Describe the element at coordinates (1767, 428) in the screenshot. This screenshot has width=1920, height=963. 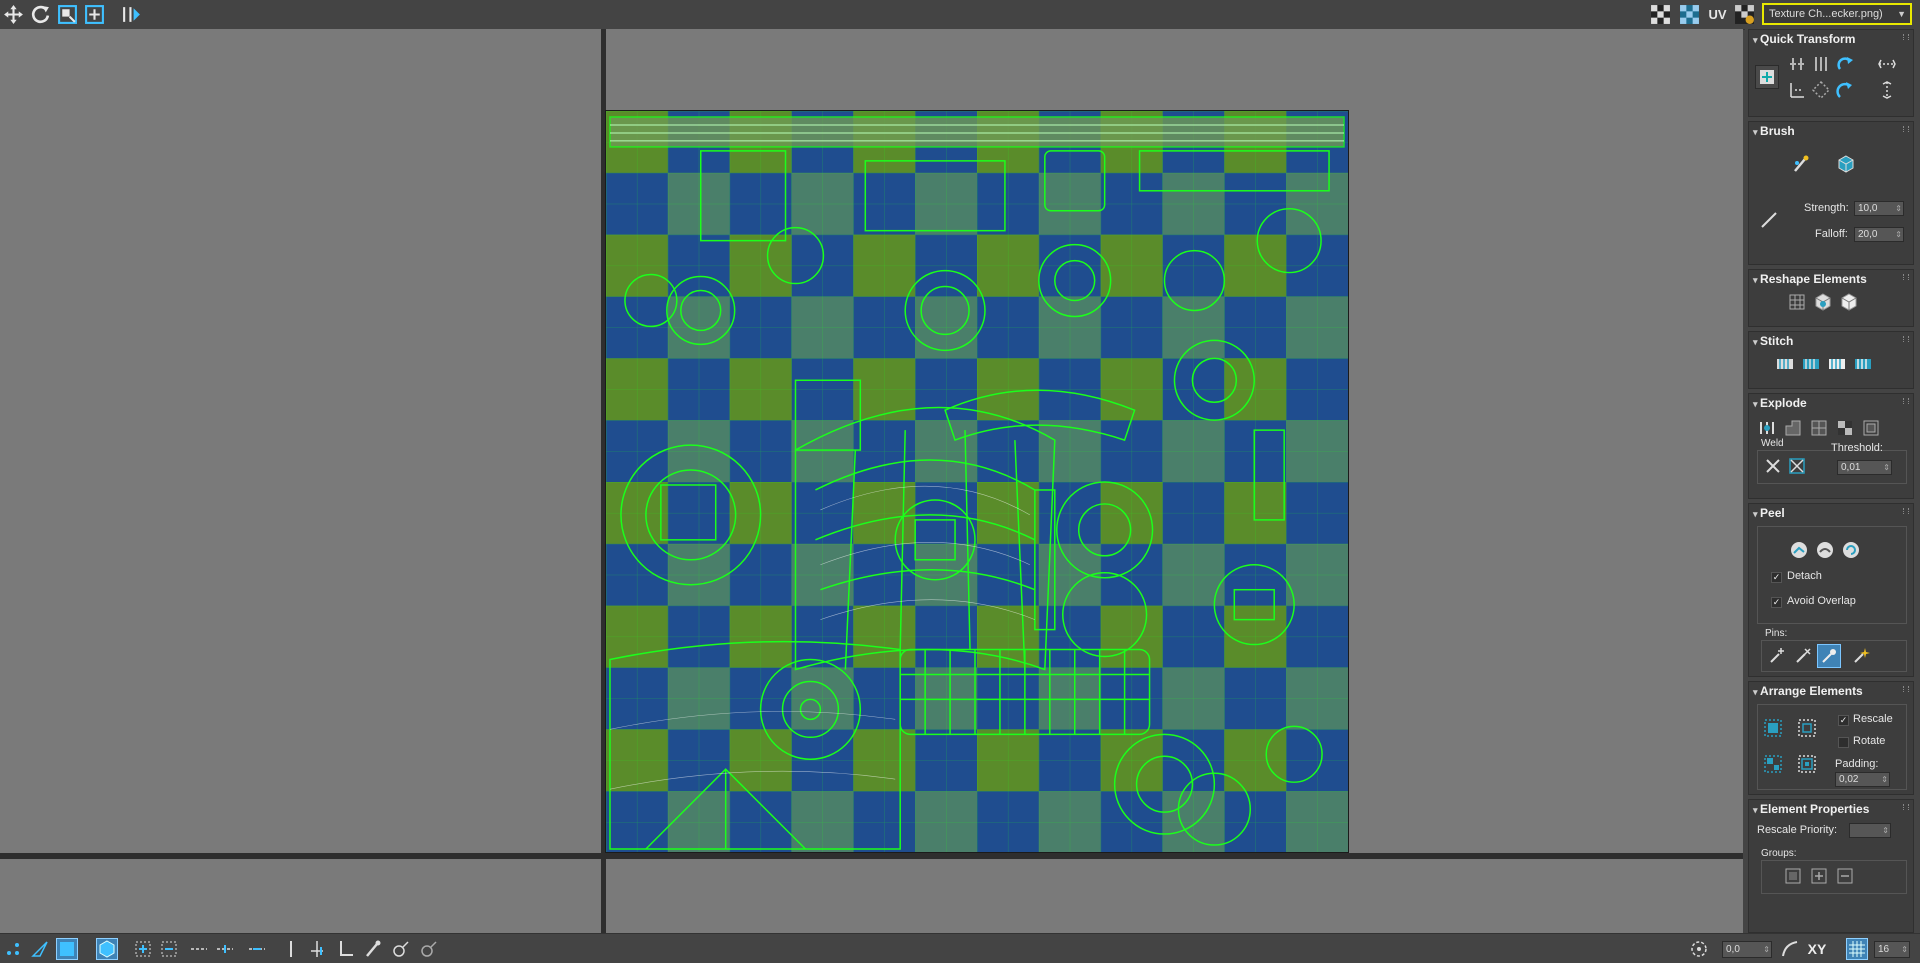
I see `break-icon` at that location.